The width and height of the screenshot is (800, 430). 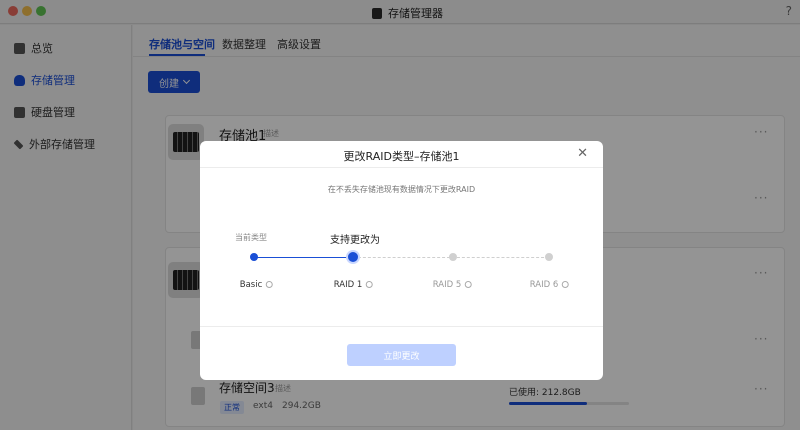 I want to click on dialog-divider, so click(x=401, y=326).